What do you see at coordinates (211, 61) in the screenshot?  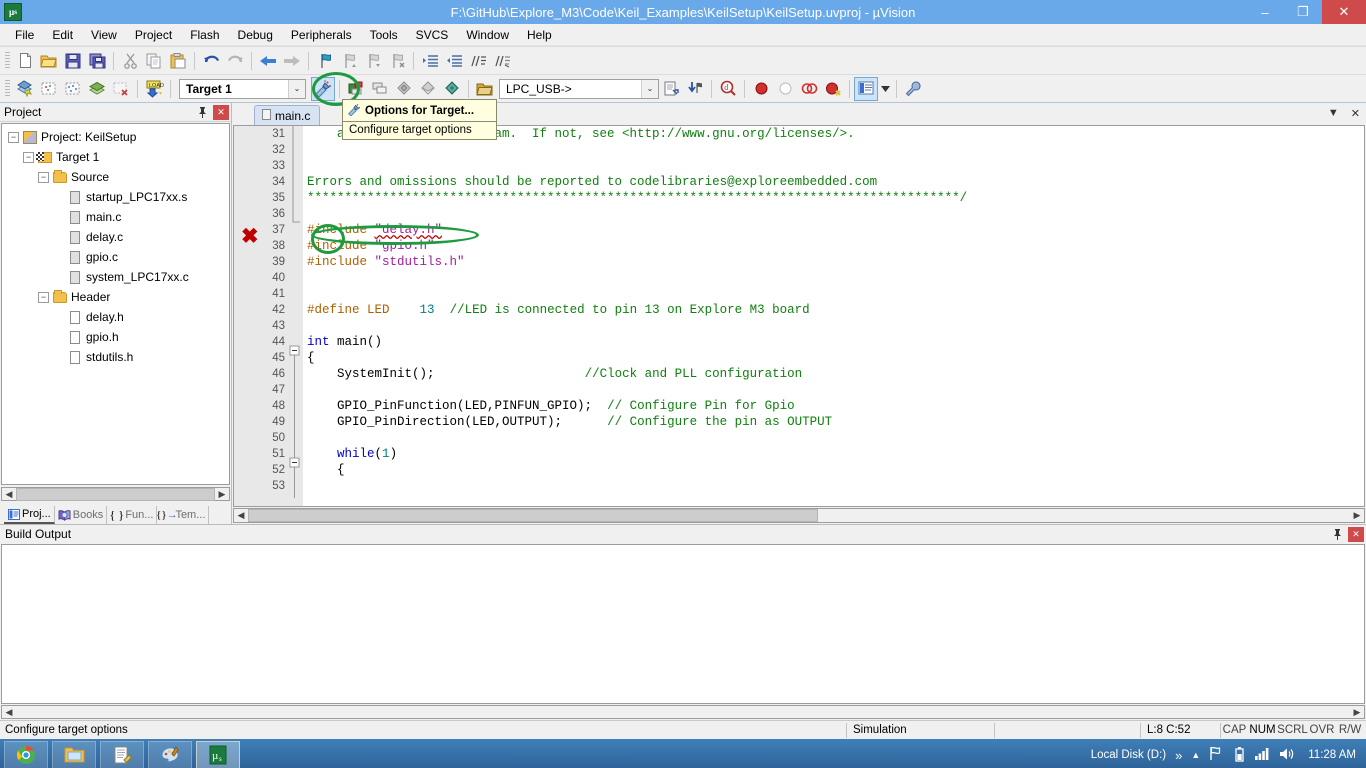 I see `undo-icon` at bounding box center [211, 61].